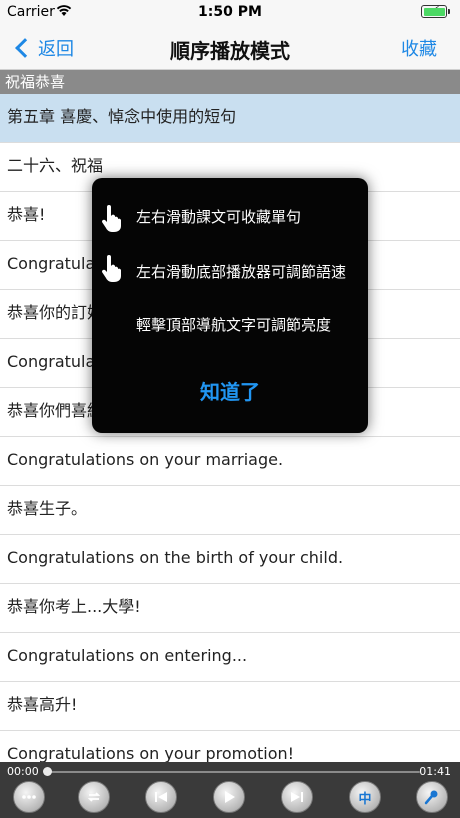  I want to click on back-button: 返回, so click(43, 48).